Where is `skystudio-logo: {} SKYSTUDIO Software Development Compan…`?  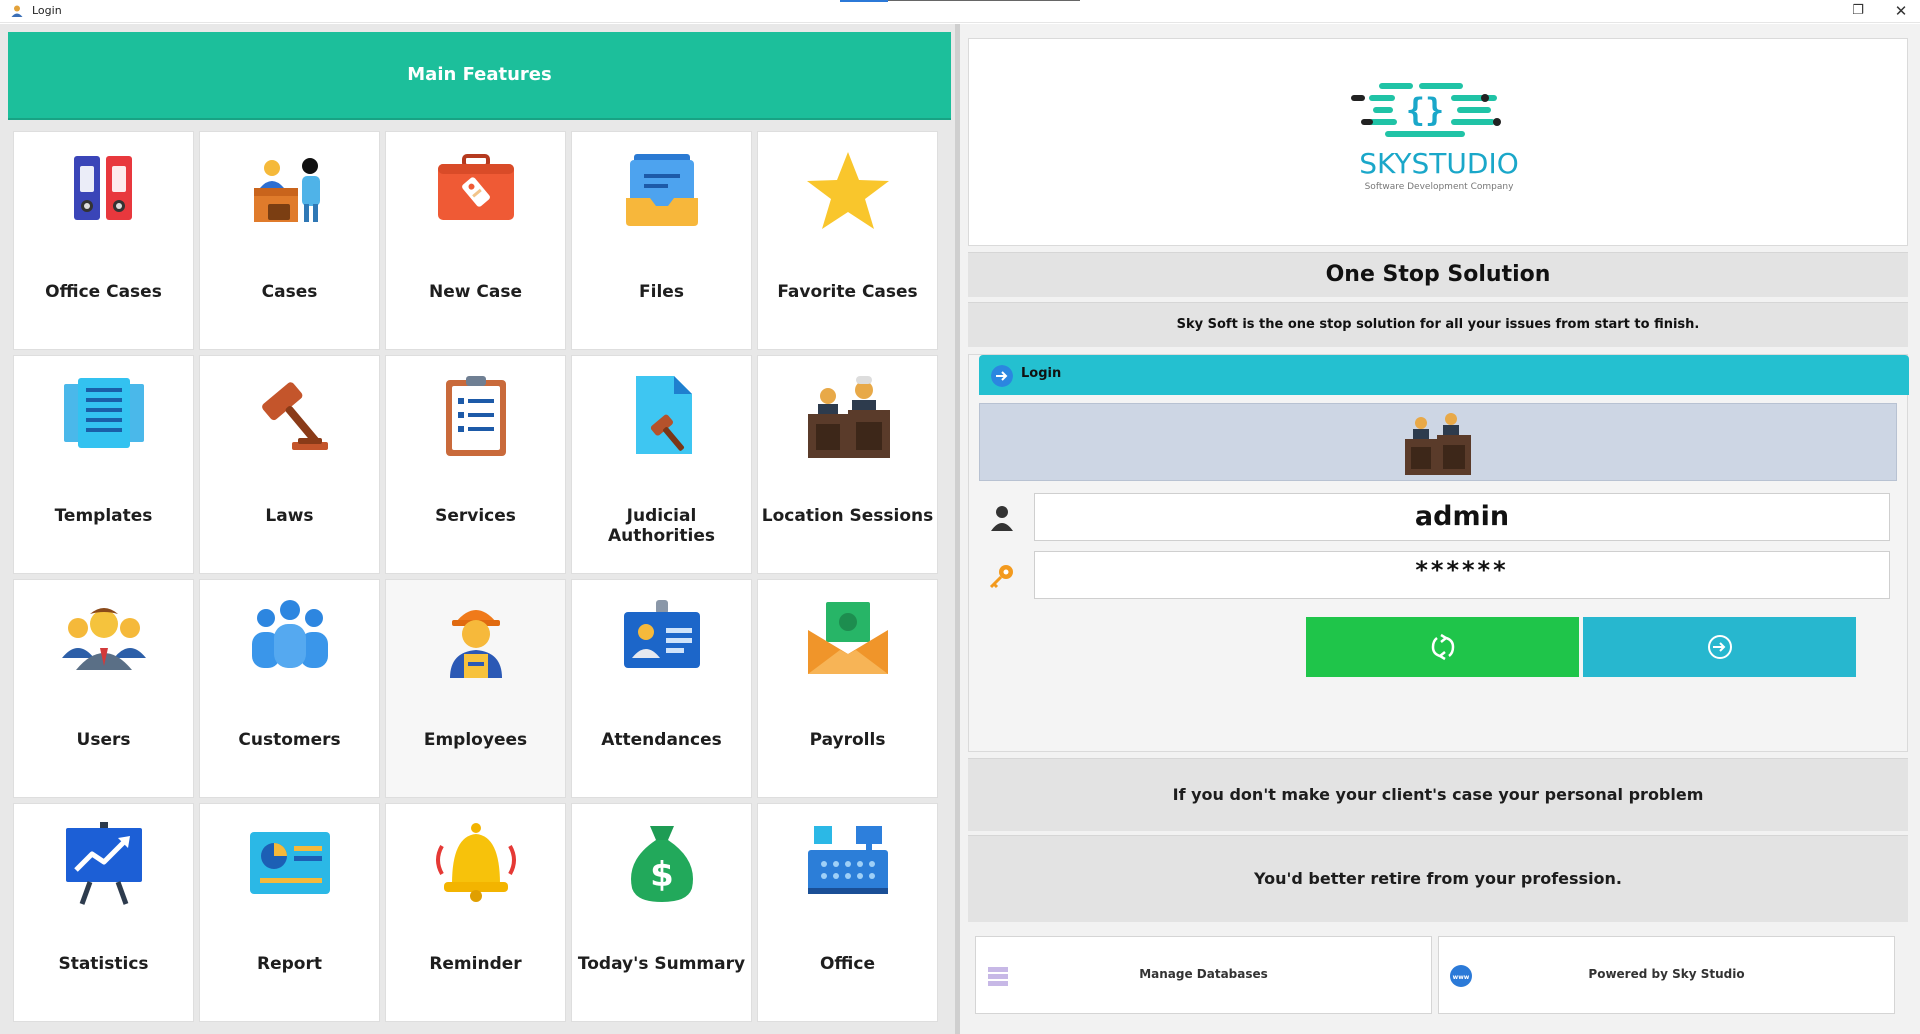
skystudio-logo: {} SKYSTUDIO Software Development Compan… is located at coordinates (1435, 137).